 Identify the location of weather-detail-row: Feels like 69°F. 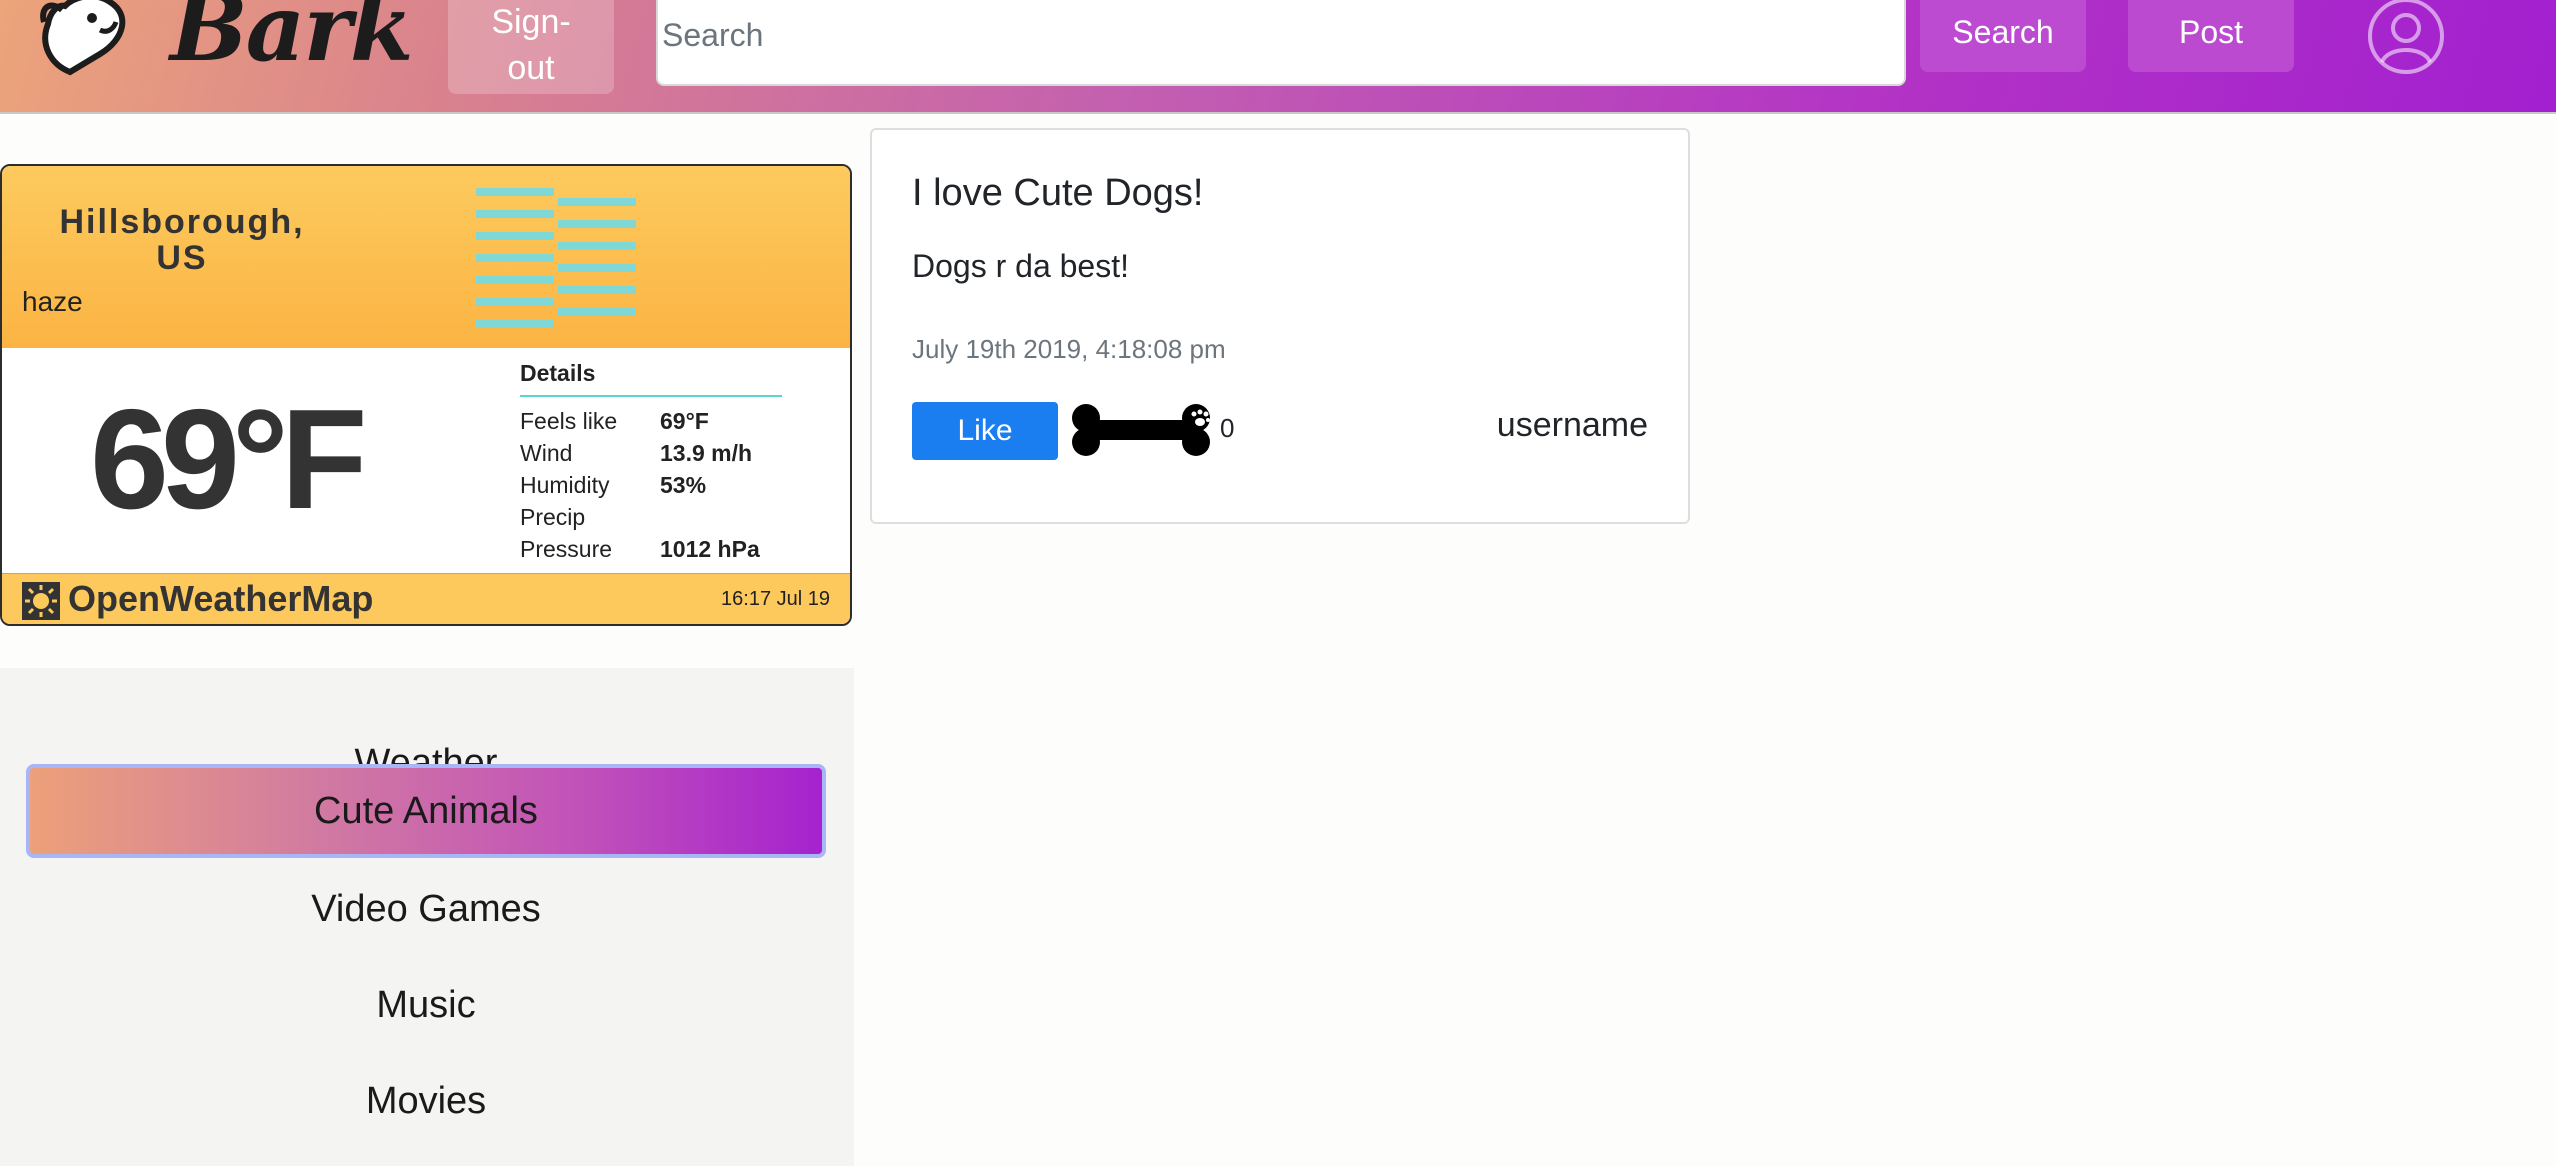
(651, 421).